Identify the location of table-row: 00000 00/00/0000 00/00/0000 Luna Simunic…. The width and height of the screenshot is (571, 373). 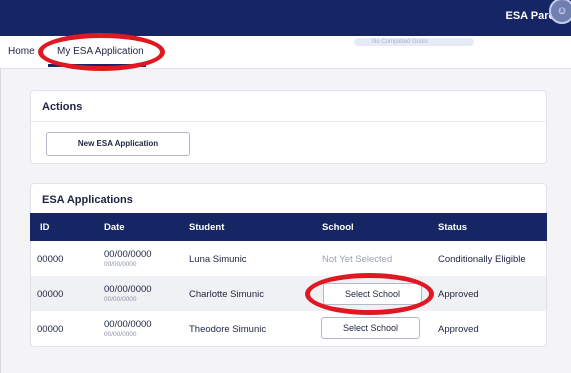
(288, 258).